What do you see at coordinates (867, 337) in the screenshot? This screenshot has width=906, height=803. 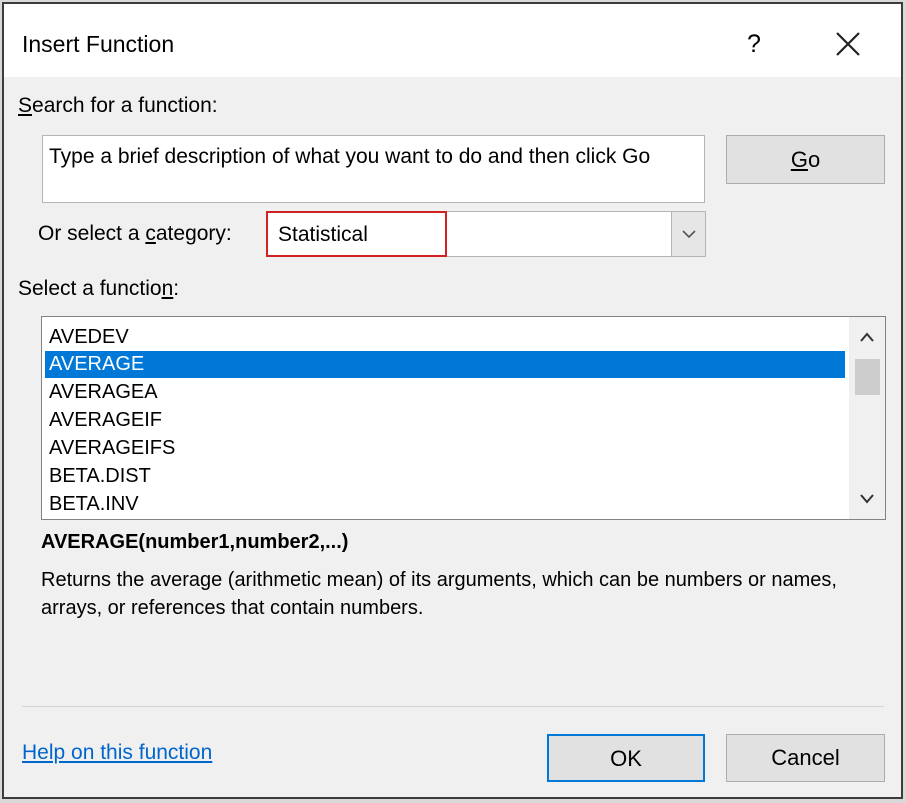 I see `scroll-up-icon` at bounding box center [867, 337].